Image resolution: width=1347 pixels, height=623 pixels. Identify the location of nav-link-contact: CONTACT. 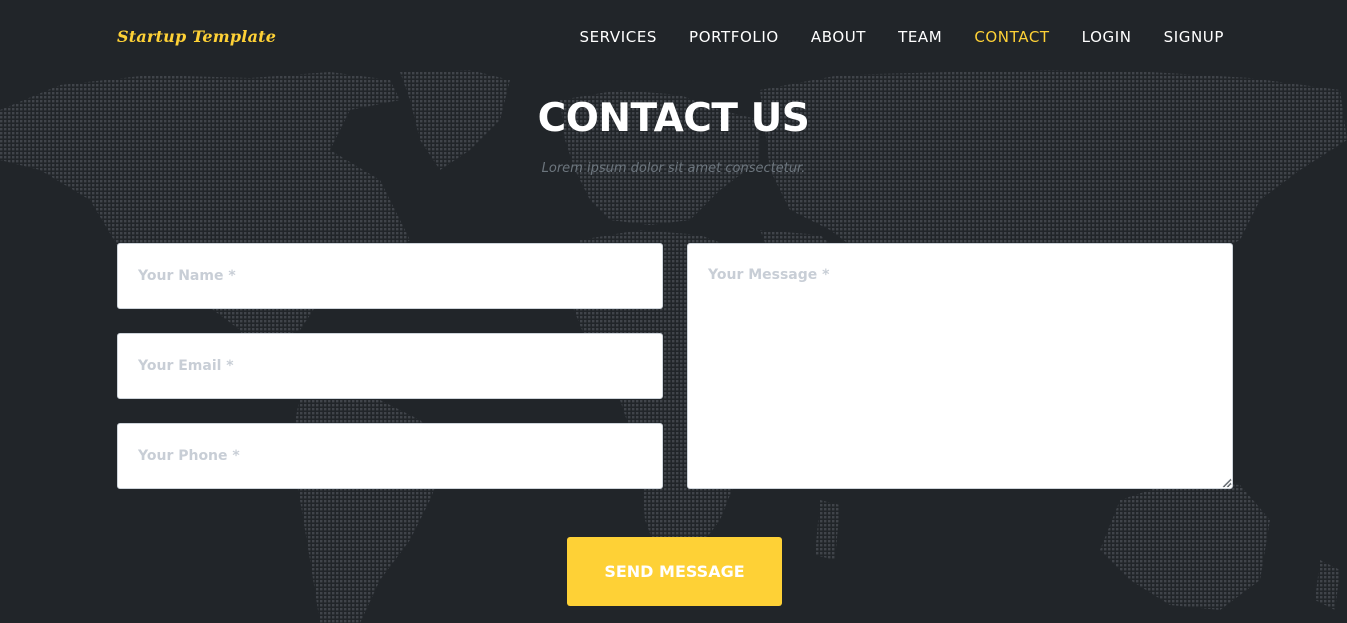
(1011, 37).